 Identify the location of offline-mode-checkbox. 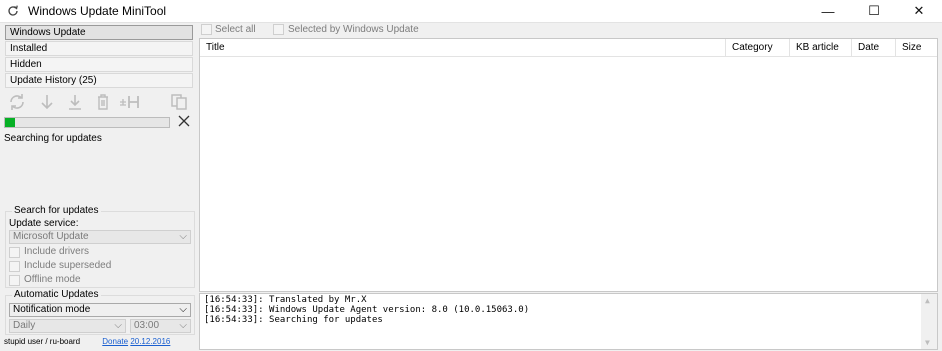
(14, 280).